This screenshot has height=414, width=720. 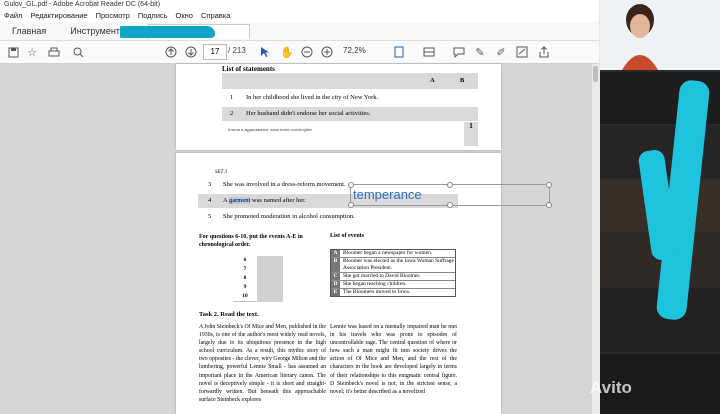 I want to click on event-text: She began teaching children., so click(x=375, y=284).